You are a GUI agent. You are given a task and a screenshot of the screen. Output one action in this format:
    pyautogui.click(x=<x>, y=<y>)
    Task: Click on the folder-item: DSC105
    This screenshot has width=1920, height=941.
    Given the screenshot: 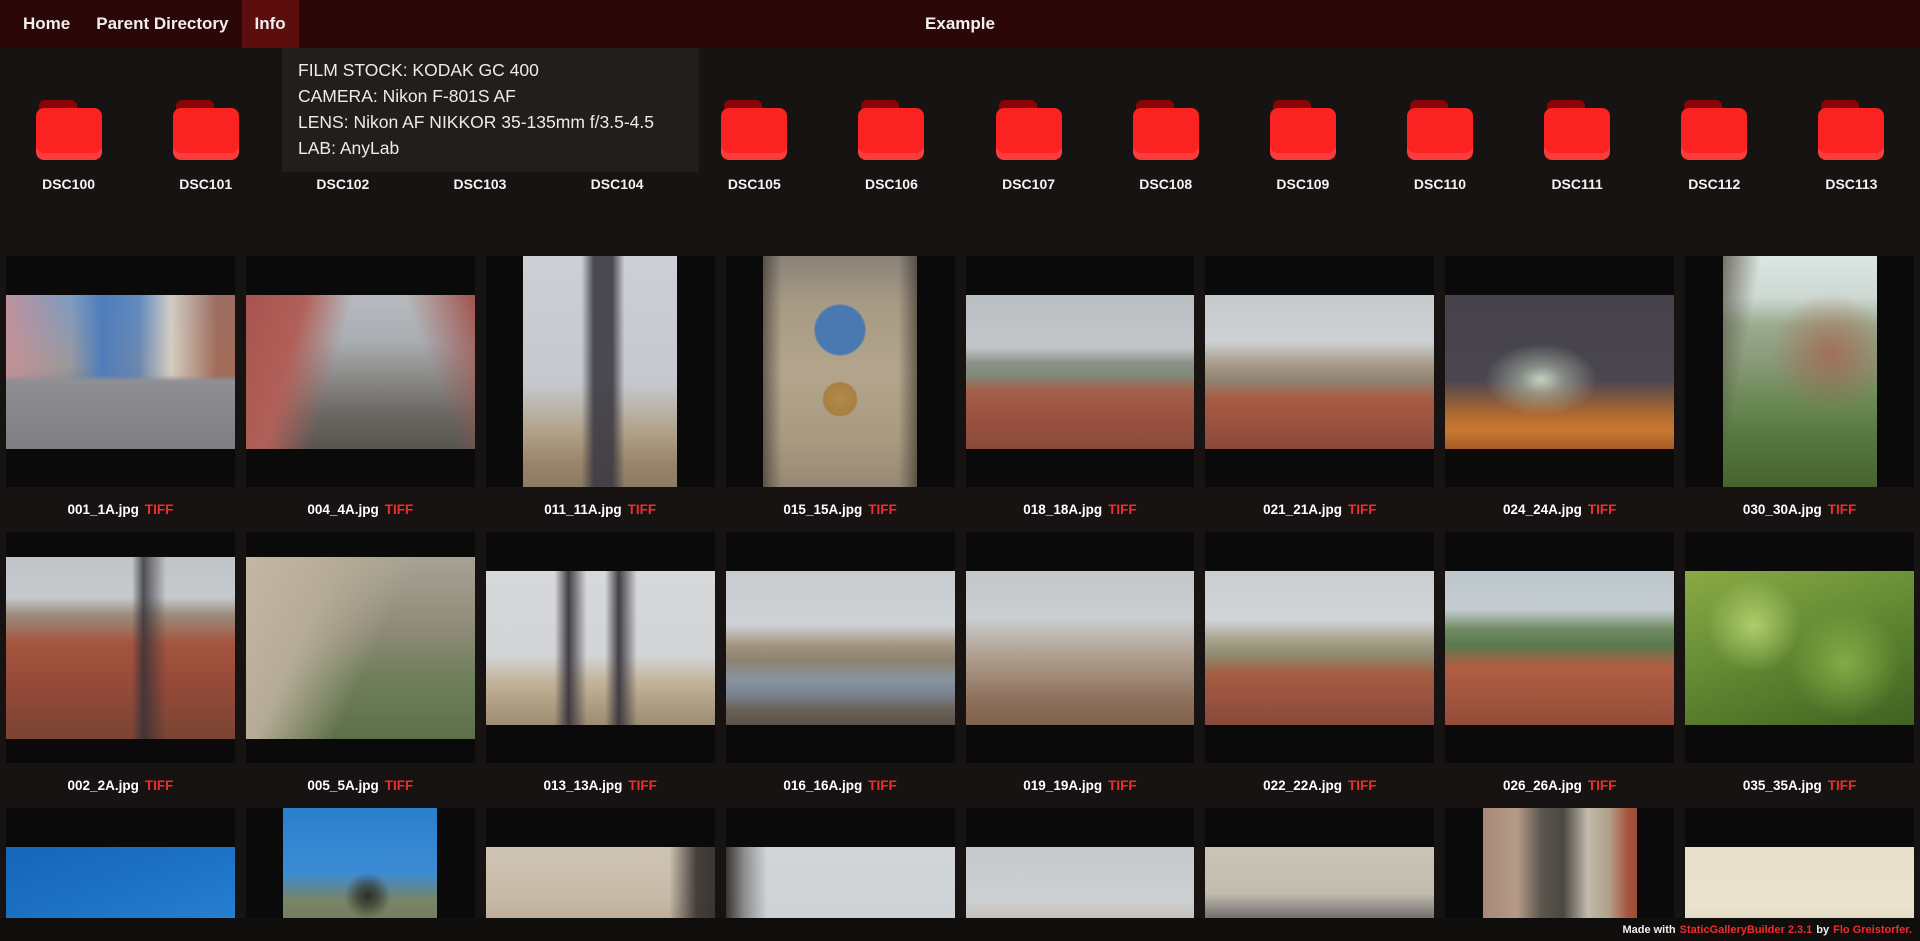 What is the action you would take?
    pyautogui.click(x=754, y=146)
    